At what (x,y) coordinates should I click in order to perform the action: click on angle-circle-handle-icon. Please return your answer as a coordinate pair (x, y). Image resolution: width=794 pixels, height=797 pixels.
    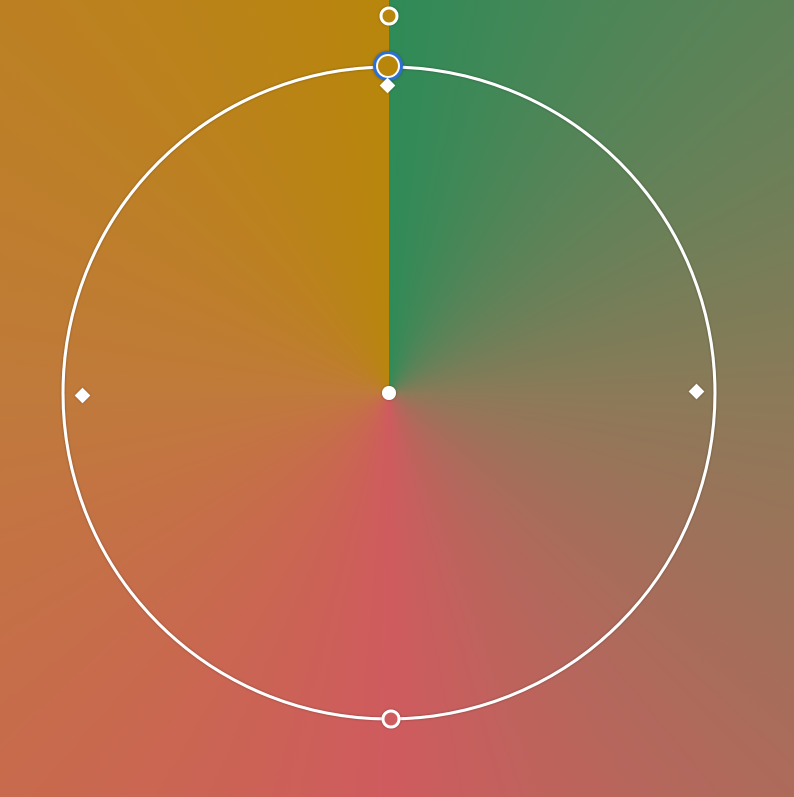
    Looking at the image, I should click on (389, 16).